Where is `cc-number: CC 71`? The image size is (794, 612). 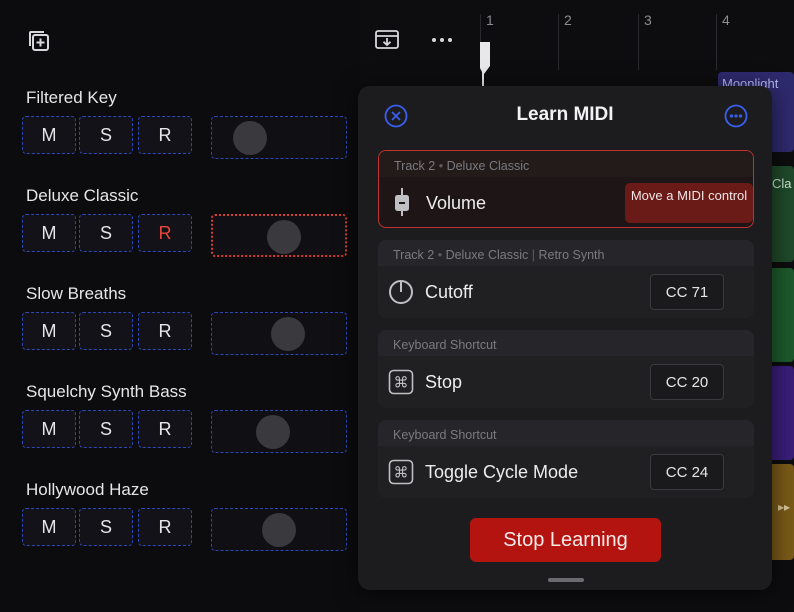 cc-number: CC 71 is located at coordinates (687, 292).